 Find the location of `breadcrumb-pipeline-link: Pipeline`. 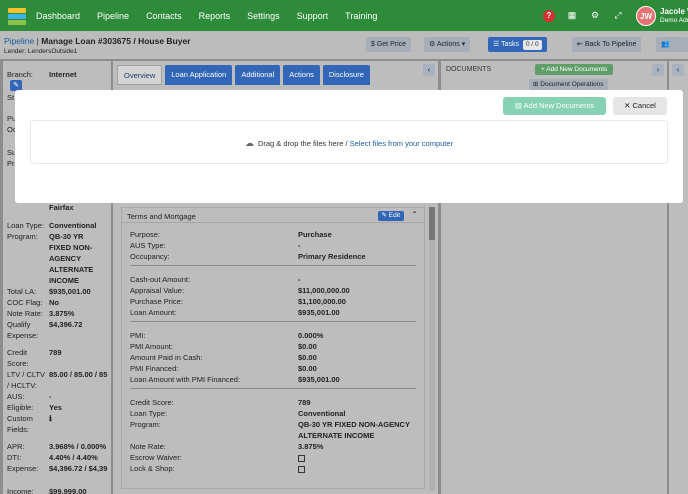

breadcrumb-pipeline-link: Pipeline is located at coordinates (19, 41).